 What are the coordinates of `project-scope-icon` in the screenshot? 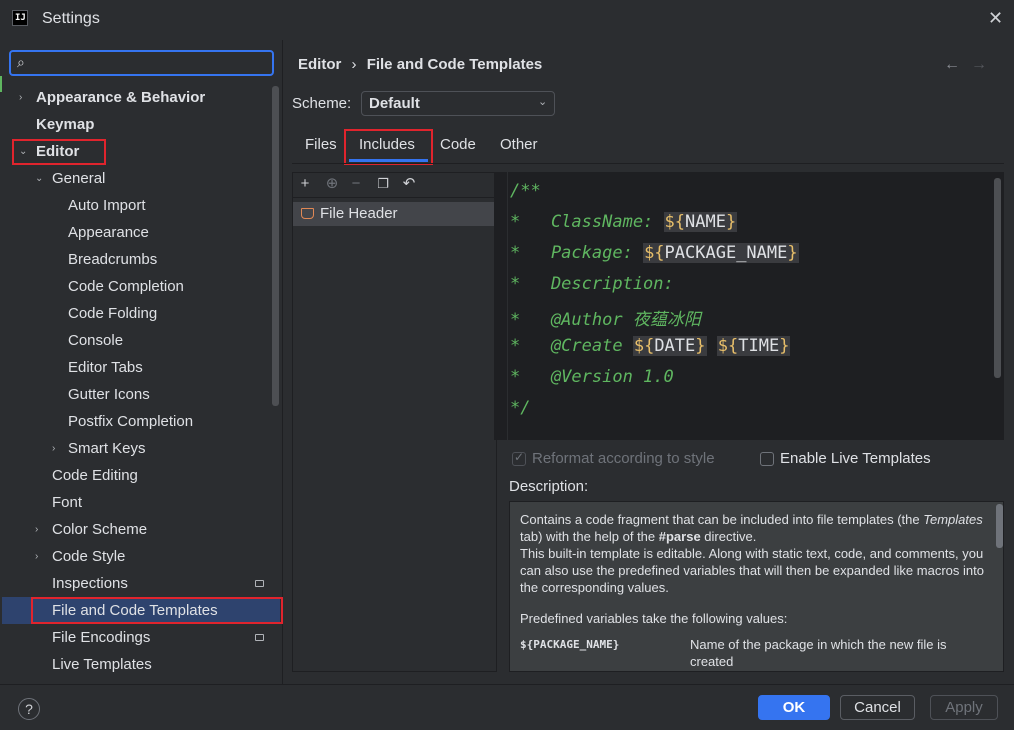 It's located at (259, 583).